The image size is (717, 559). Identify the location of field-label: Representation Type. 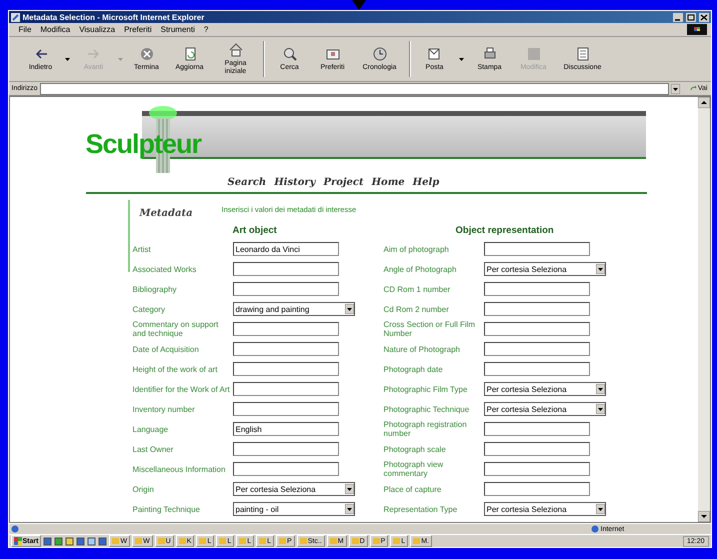
(421, 509).